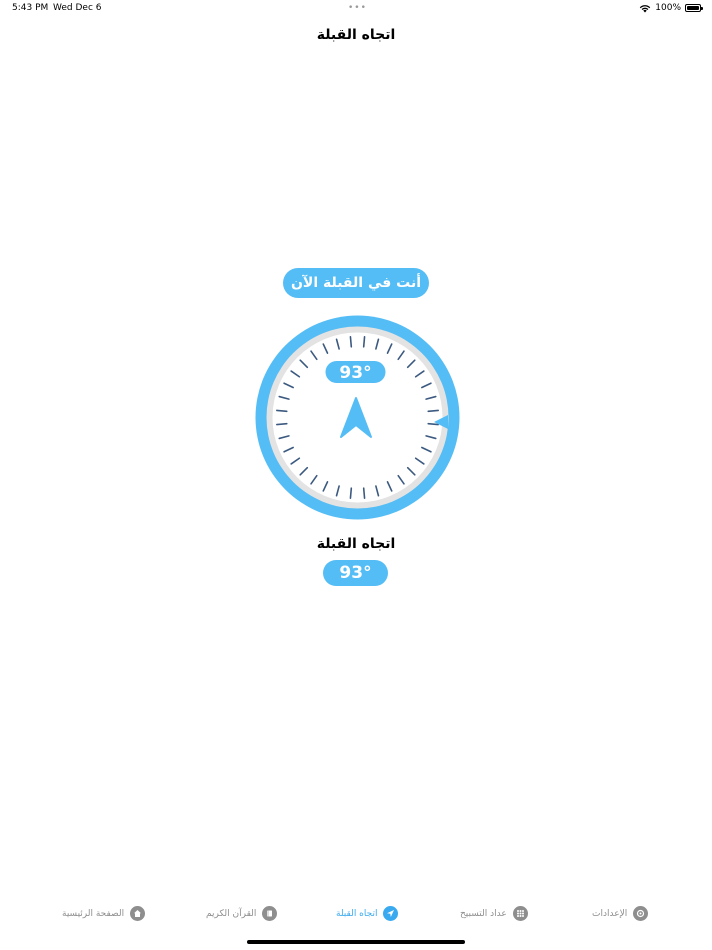 This screenshot has height=950, width=712. I want to click on qibla-degree-badge: 93°, so click(355, 573).